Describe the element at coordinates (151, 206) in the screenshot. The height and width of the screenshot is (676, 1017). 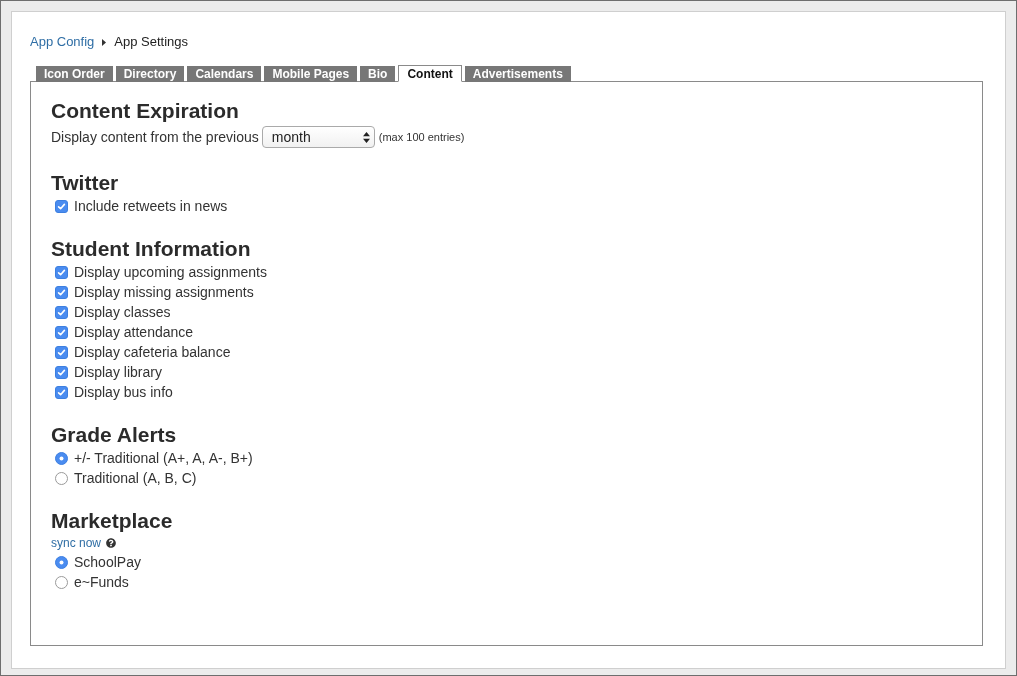
I see `checkbox-label: Include retweets in news` at that location.